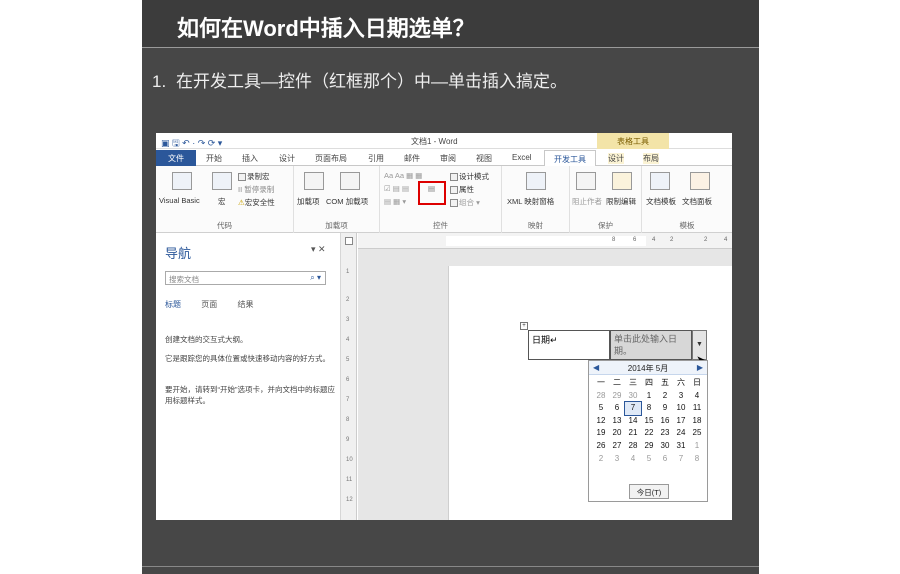 This screenshot has width=900, height=574. What do you see at coordinates (313, 249) in the screenshot?
I see `chevron-down-icon: ▾` at bounding box center [313, 249].